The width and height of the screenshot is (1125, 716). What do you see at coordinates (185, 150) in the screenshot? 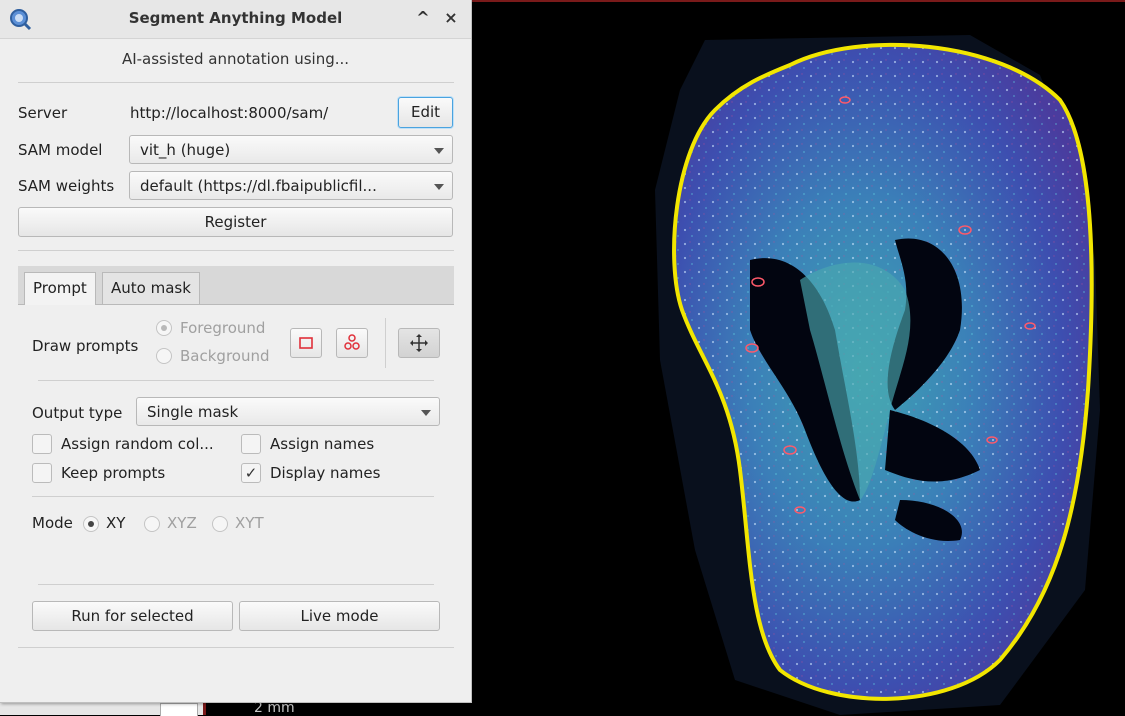
I see `sam-model-value: vit_h (huge)` at bounding box center [185, 150].